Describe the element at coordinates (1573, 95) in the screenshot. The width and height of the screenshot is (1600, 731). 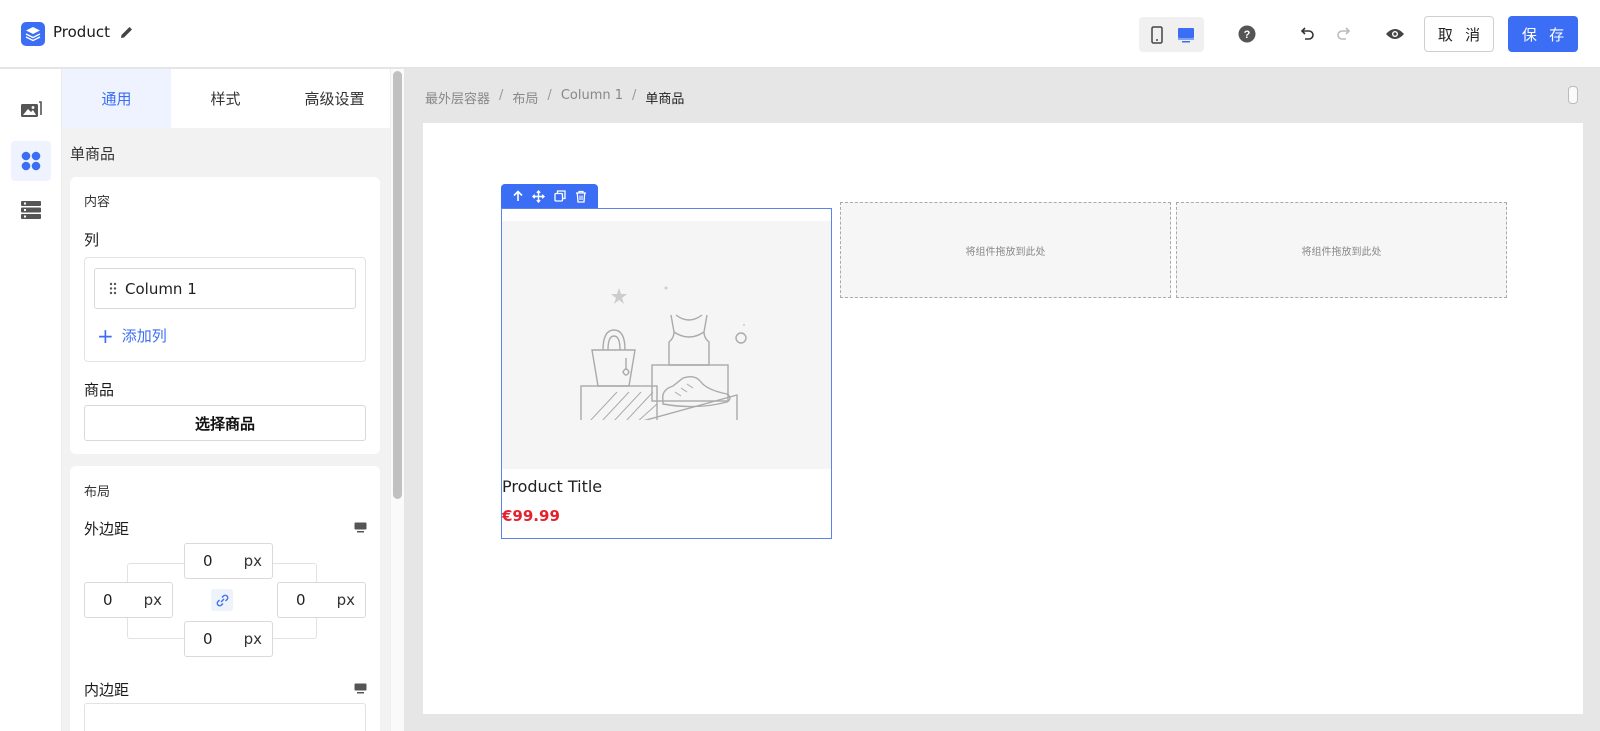
I see `canvas-scroll-indicator` at that location.